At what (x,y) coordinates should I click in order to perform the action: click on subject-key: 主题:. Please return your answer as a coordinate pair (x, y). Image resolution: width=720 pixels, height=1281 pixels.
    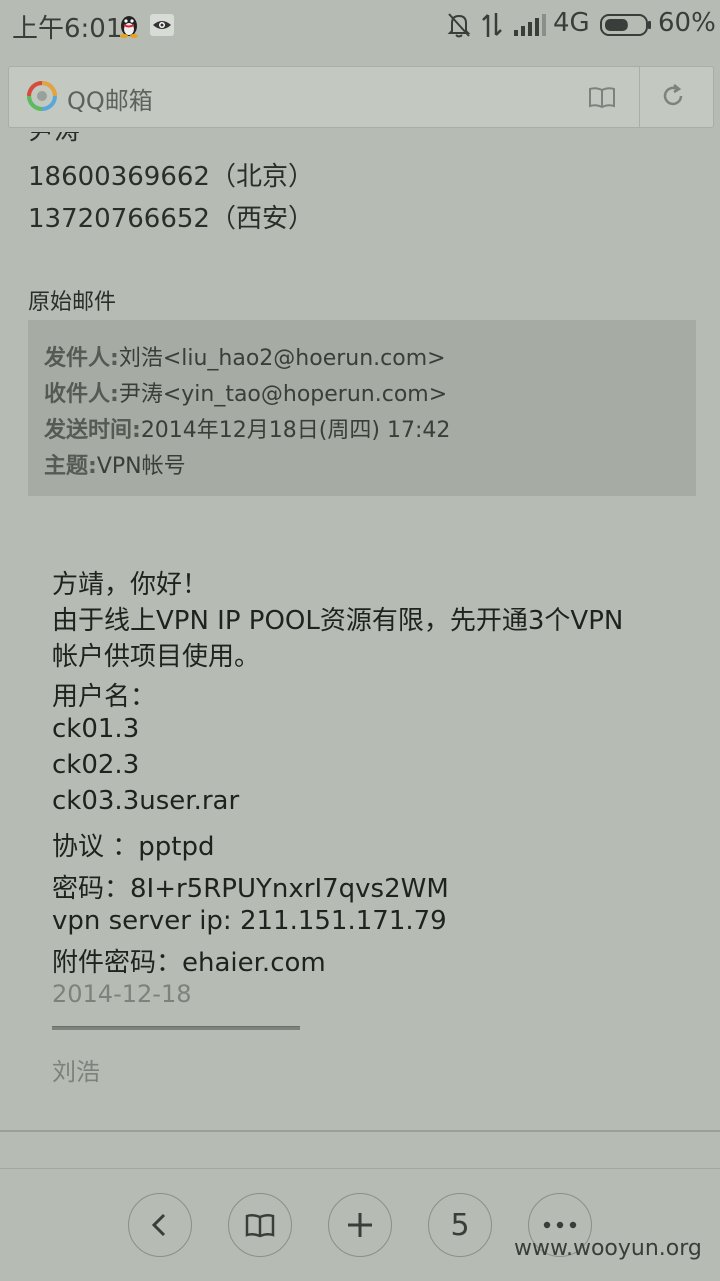
    Looking at the image, I should click on (70, 466).